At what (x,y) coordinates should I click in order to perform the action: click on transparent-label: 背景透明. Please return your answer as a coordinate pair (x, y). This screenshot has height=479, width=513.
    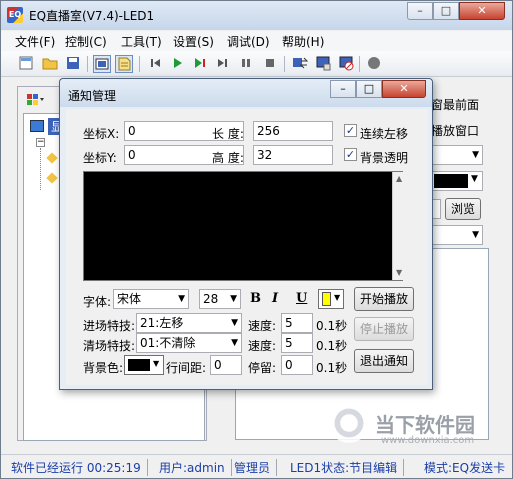
    Looking at the image, I should click on (384, 157).